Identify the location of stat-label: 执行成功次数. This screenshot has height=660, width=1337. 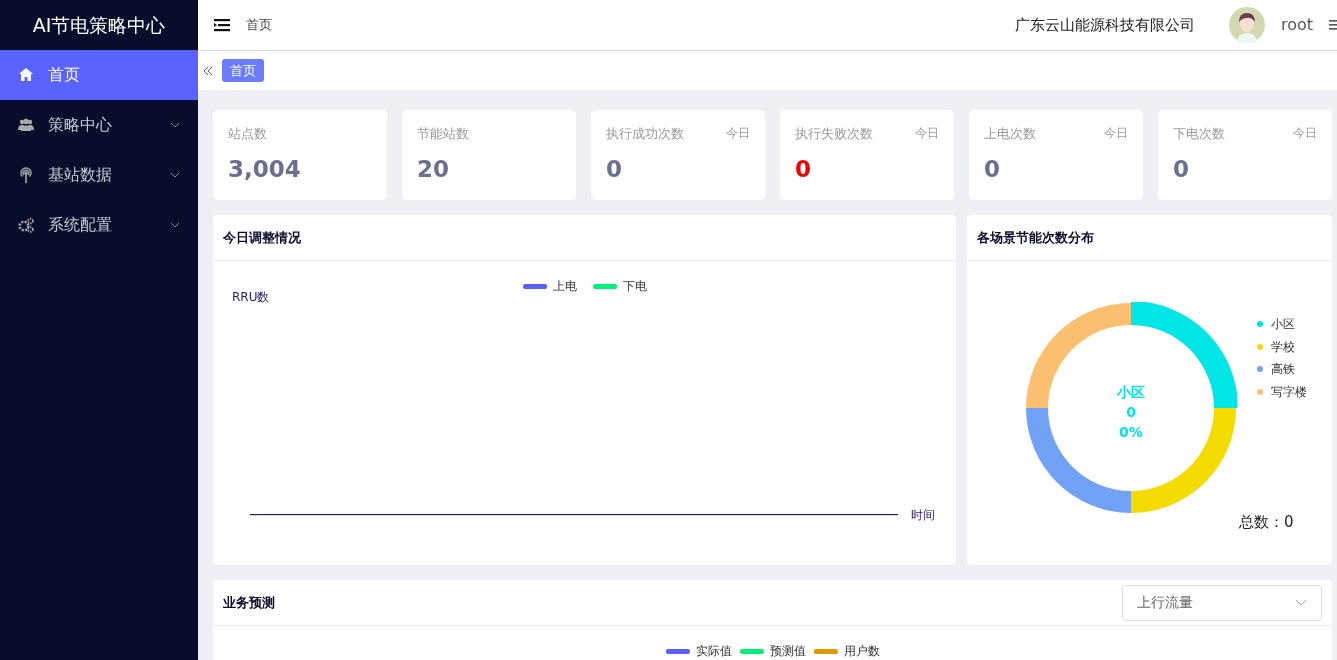
(645, 134).